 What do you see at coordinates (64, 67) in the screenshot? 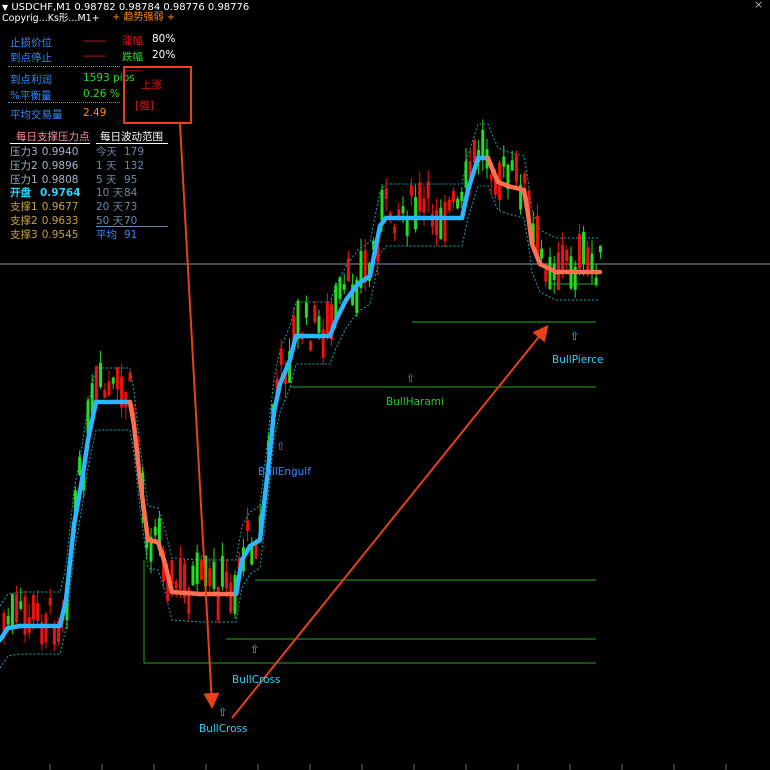
I see `panel-divider` at bounding box center [64, 67].